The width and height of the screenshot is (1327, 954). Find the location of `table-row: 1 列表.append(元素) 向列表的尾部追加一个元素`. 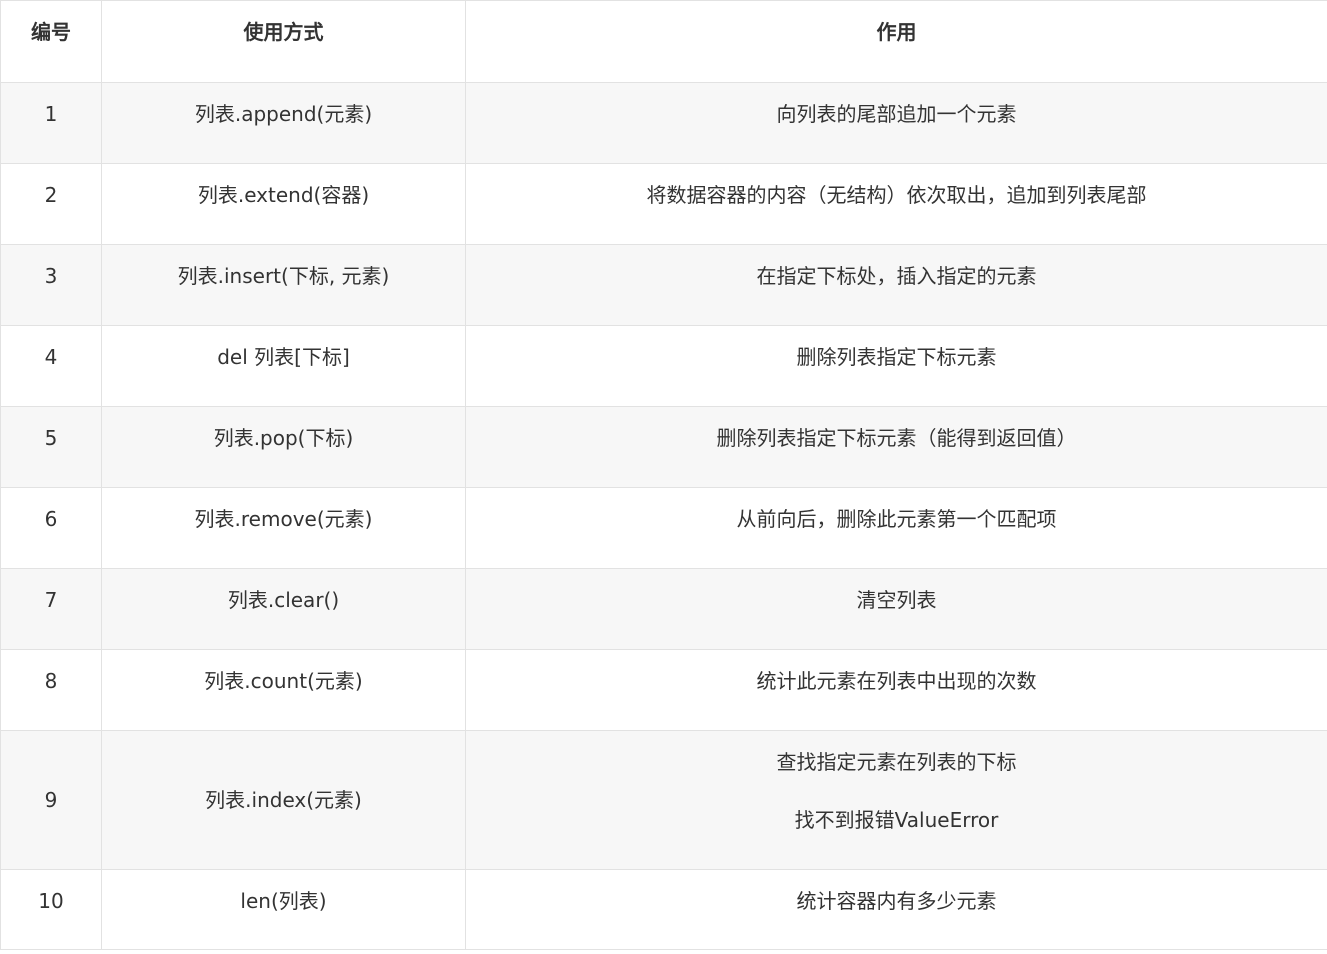

table-row: 1 列表.append(元素) 向列表的尾部追加一个元素 is located at coordinates (663, 123).